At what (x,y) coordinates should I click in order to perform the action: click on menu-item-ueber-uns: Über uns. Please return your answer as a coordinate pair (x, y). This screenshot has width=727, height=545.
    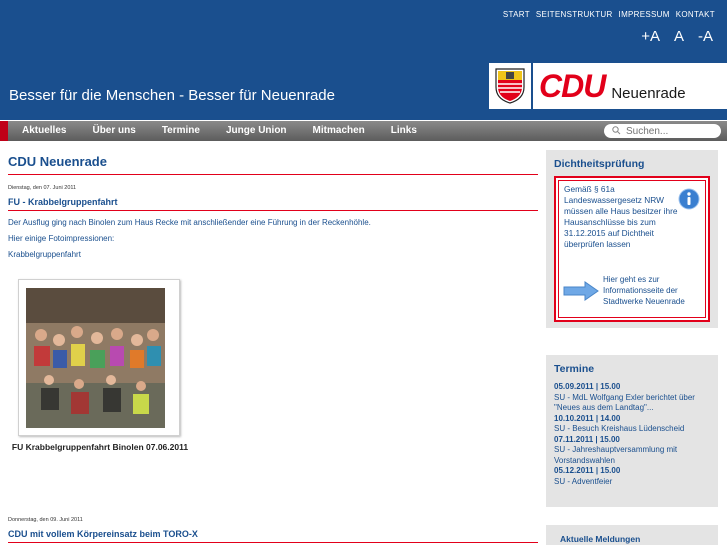
    Looking at the image, I should click on (113, 130).